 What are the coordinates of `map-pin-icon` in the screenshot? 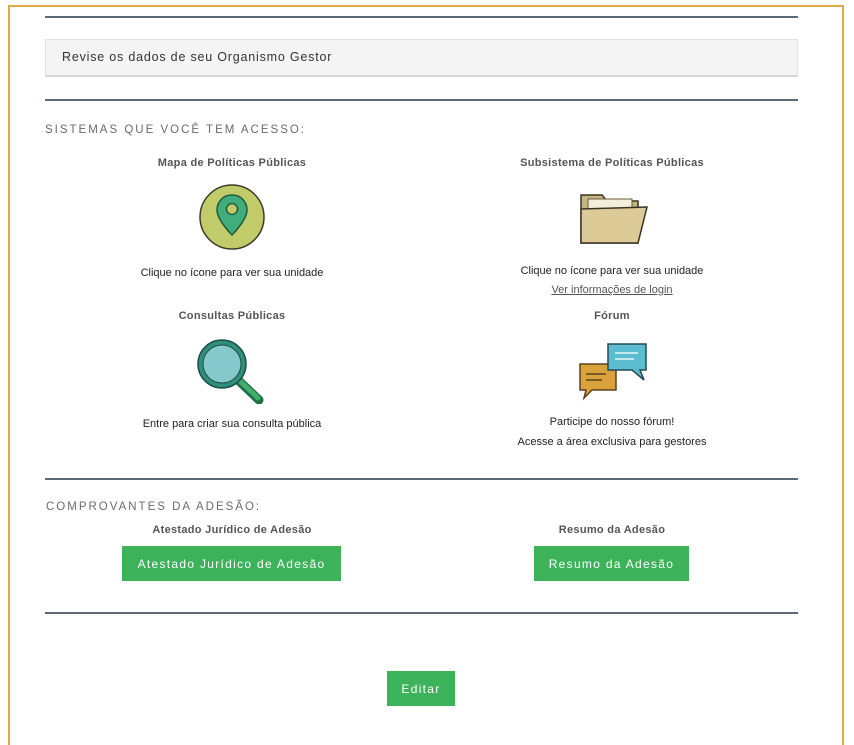 It's located at (232, 217).